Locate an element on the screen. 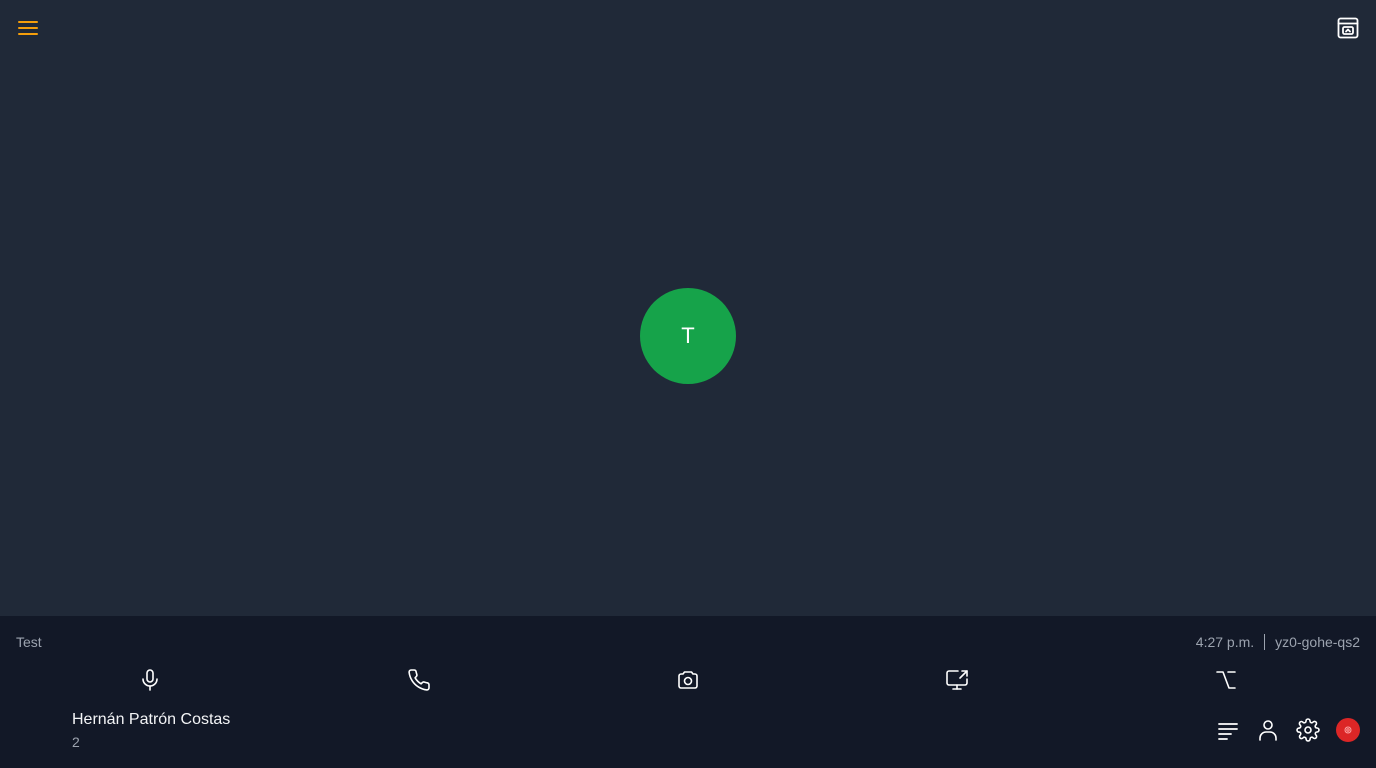 Image resolution: width=1376 pixels, height=768 pixels. phone-button is located at coordinates (419, 680).